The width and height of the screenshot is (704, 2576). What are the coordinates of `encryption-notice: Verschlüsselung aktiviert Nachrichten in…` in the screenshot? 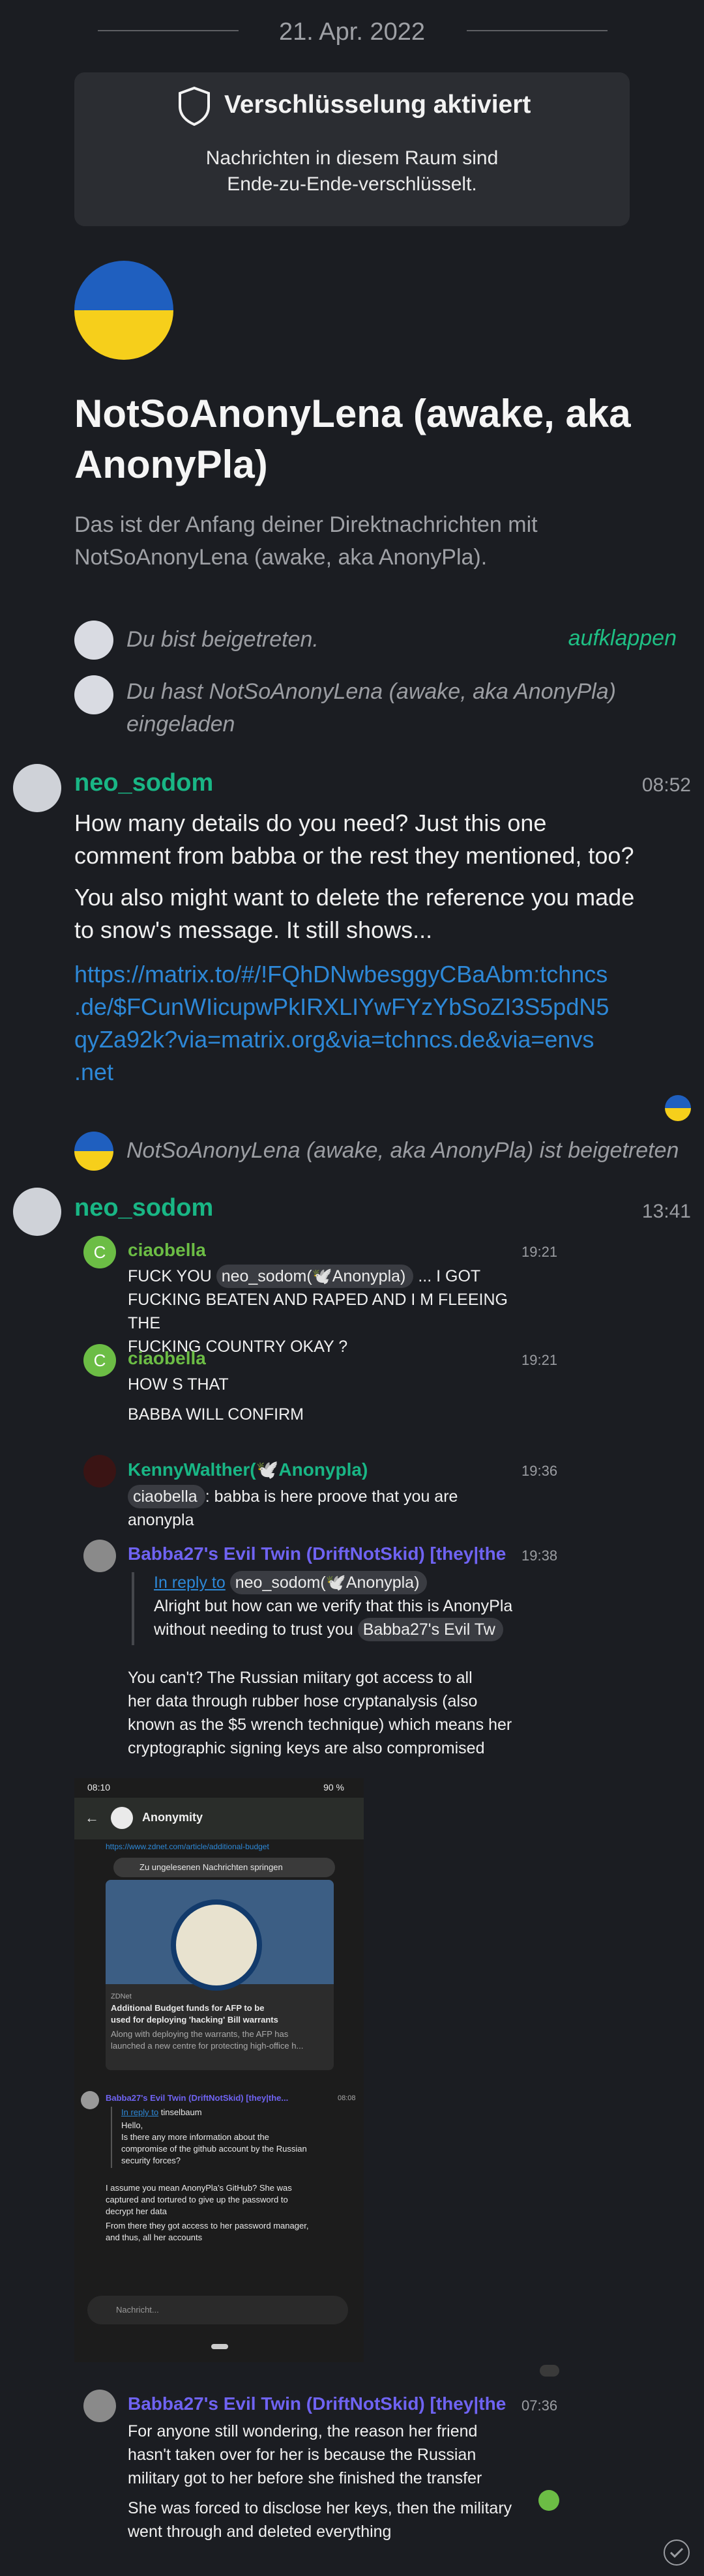 It's located at (352, 149).